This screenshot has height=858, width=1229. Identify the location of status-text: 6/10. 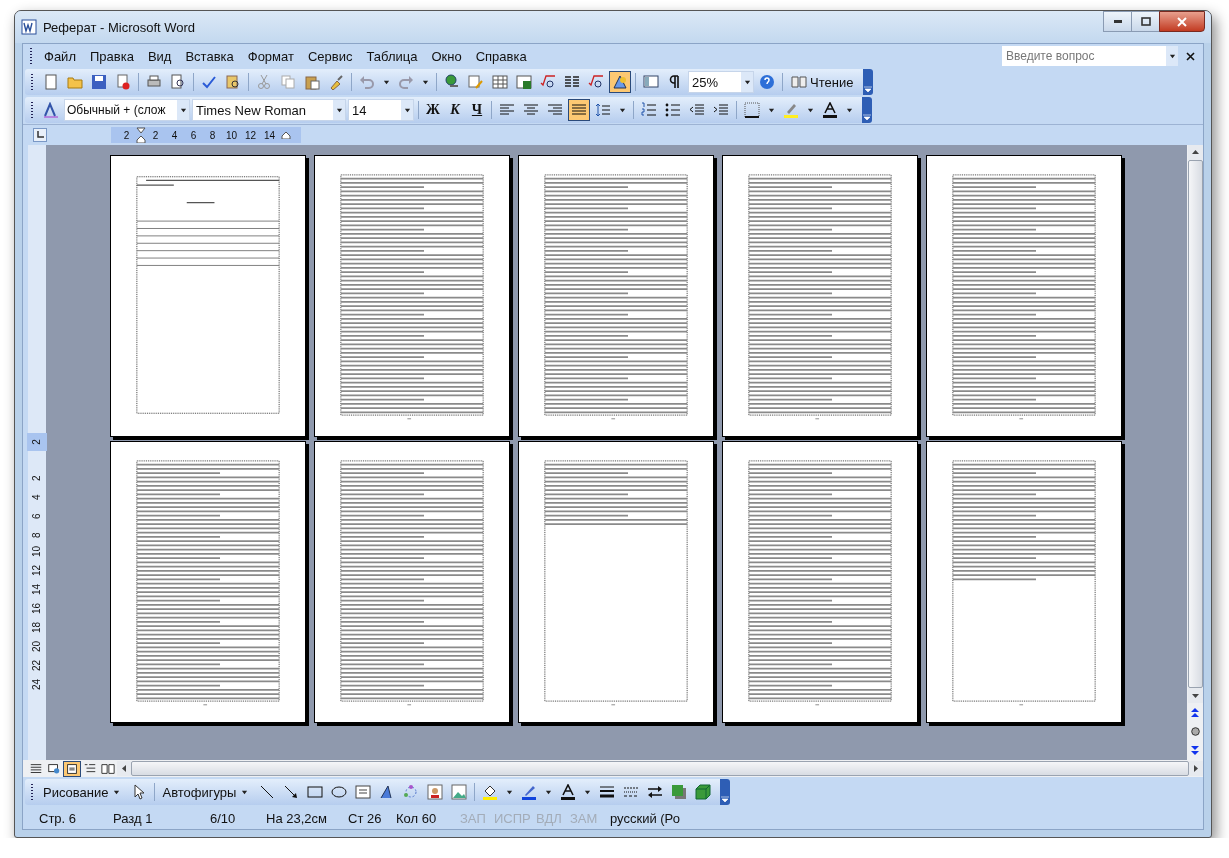
(223, 818).